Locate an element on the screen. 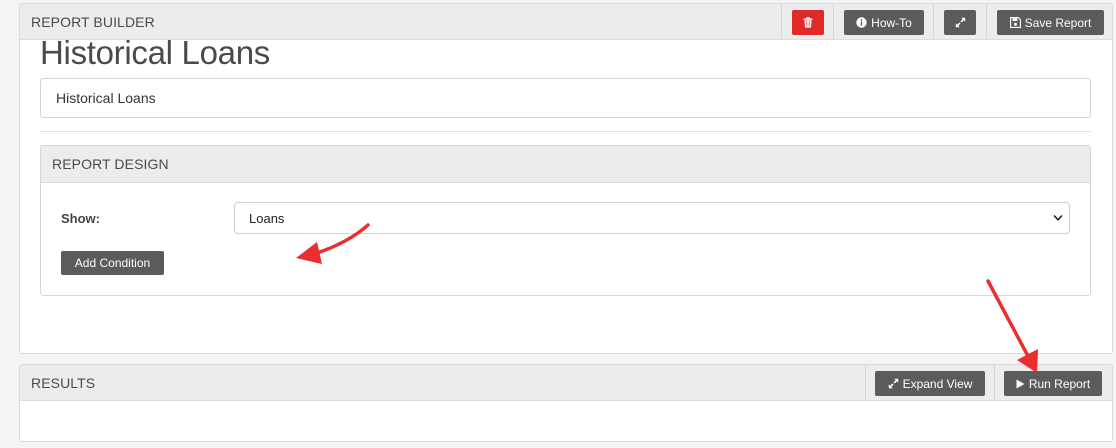  run-report-button: Run Report is located at coordinates (1053, 383).